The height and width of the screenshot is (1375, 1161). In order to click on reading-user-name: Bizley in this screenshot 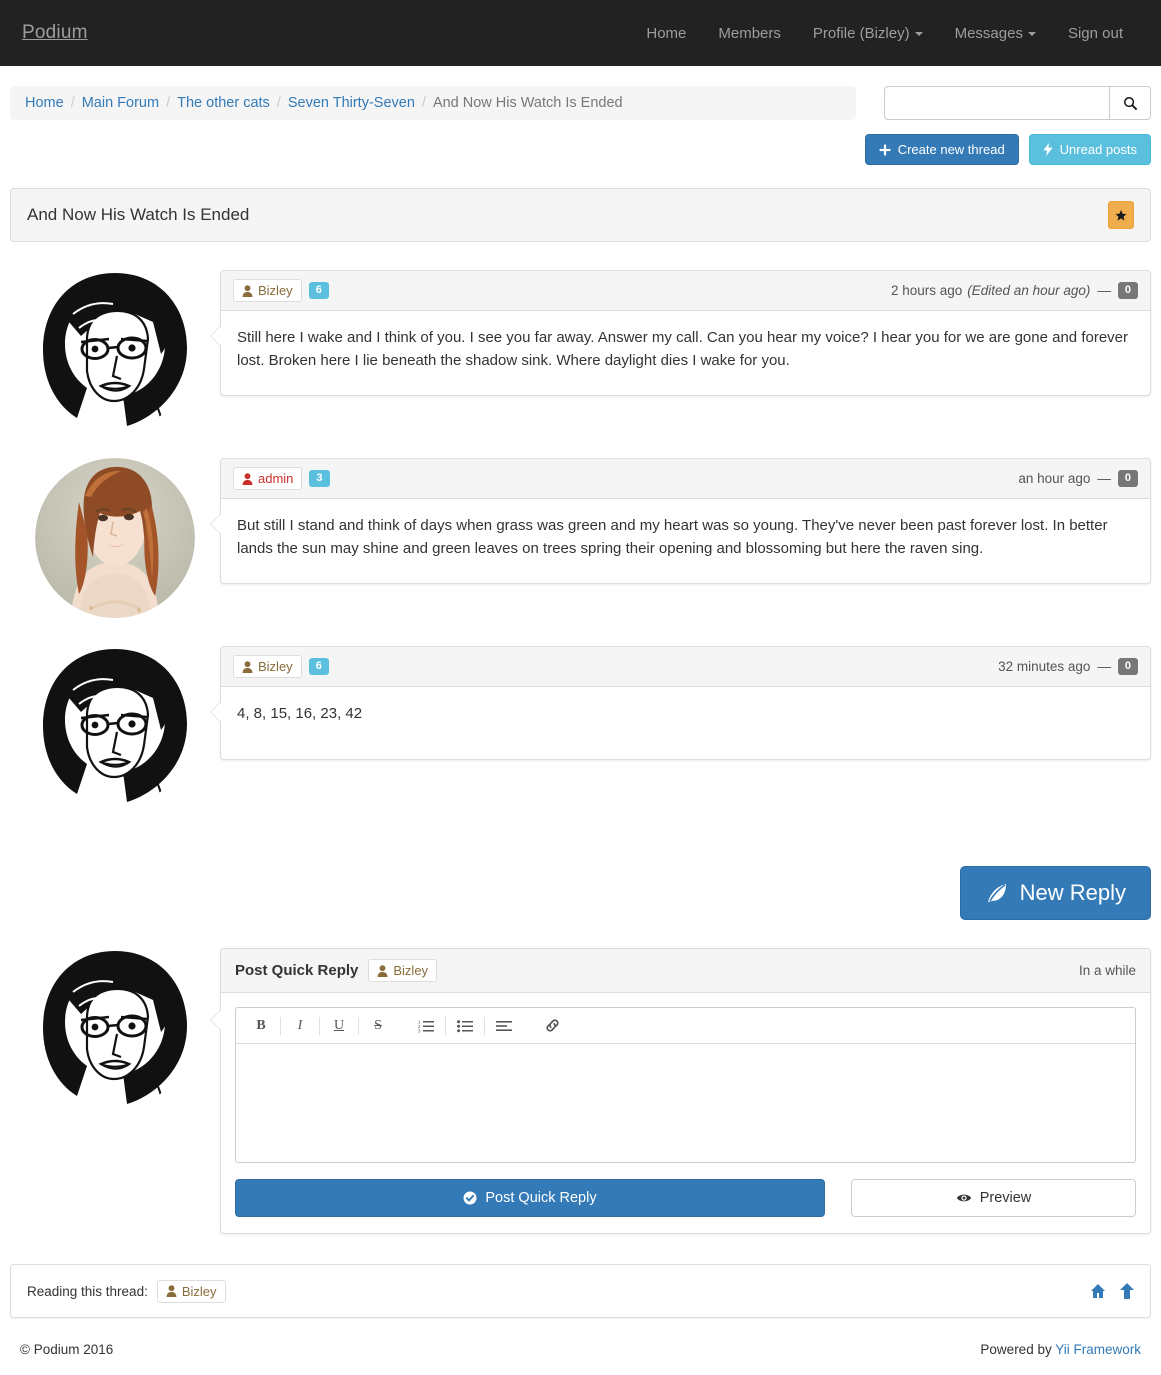, I will do `click(199, 1291)`.